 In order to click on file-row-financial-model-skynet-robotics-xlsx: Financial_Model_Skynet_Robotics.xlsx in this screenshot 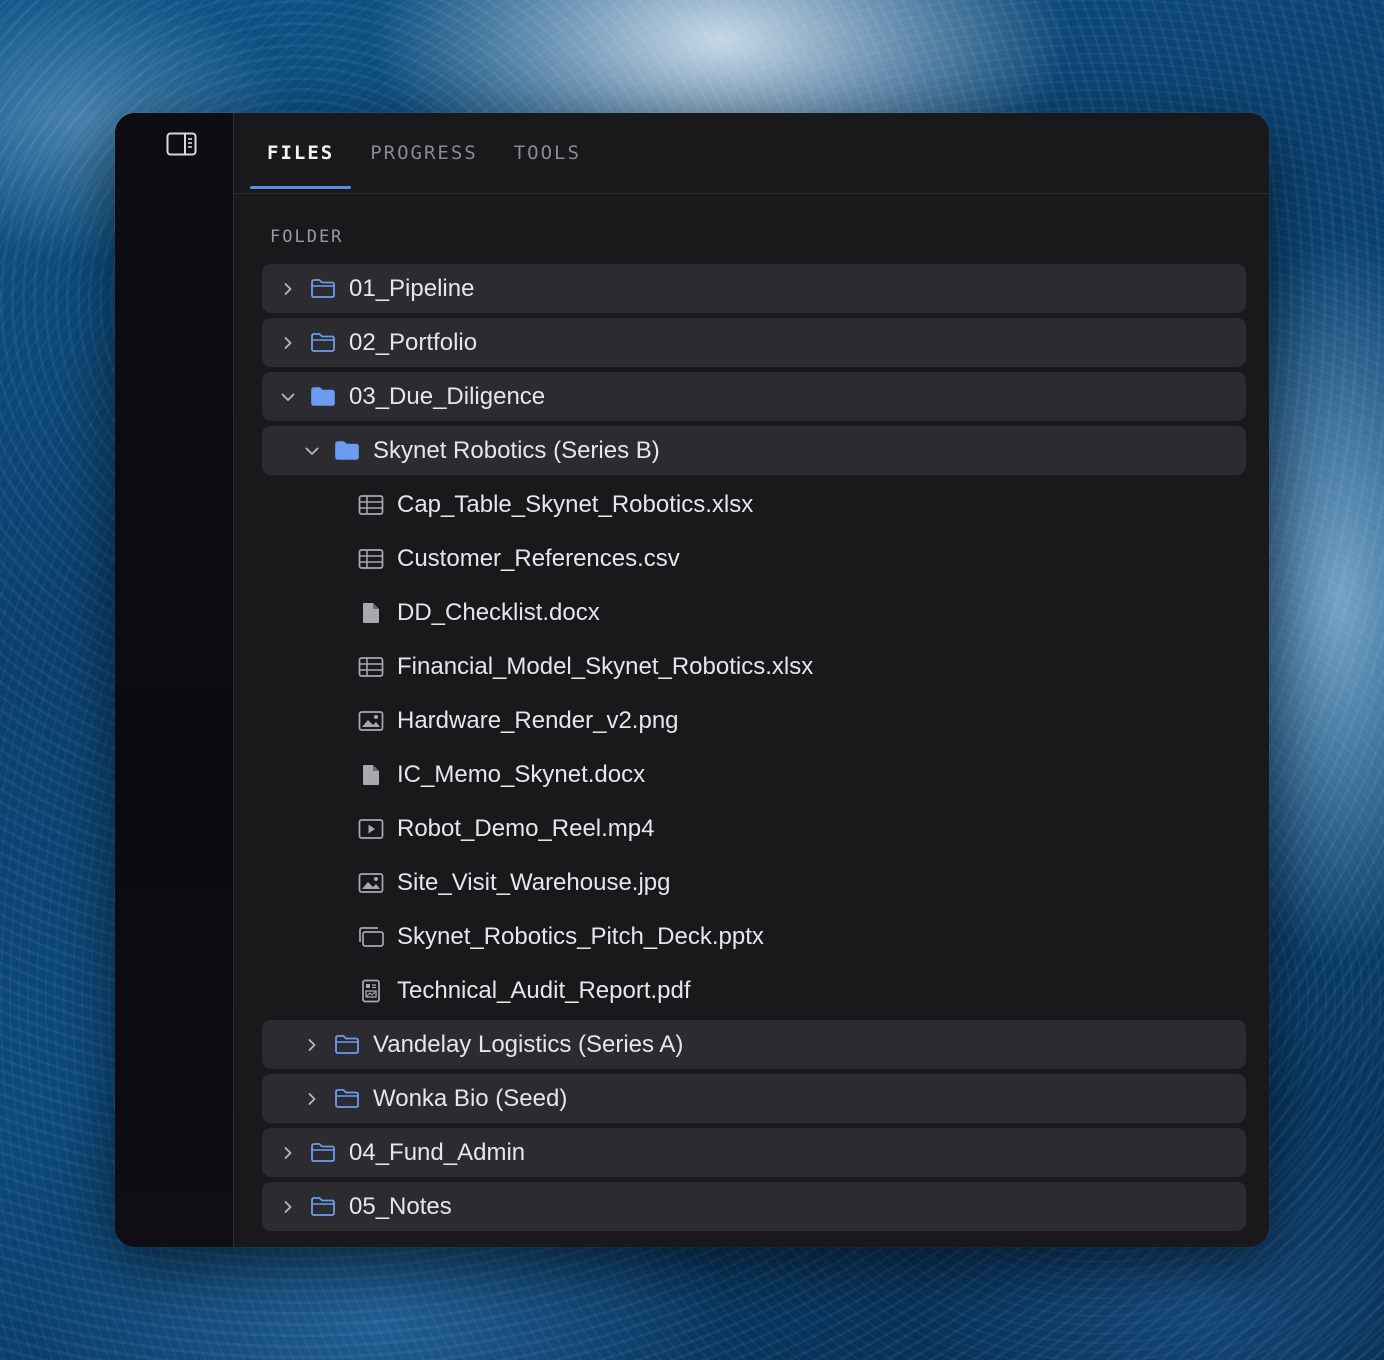, I will do `click(754, 666)`.